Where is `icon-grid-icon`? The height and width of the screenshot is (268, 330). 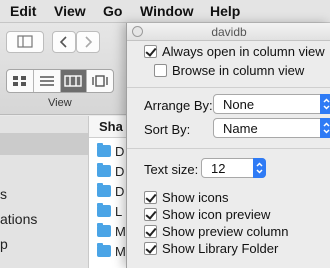 icon-grid-icon is located at coordinates (19, 81).